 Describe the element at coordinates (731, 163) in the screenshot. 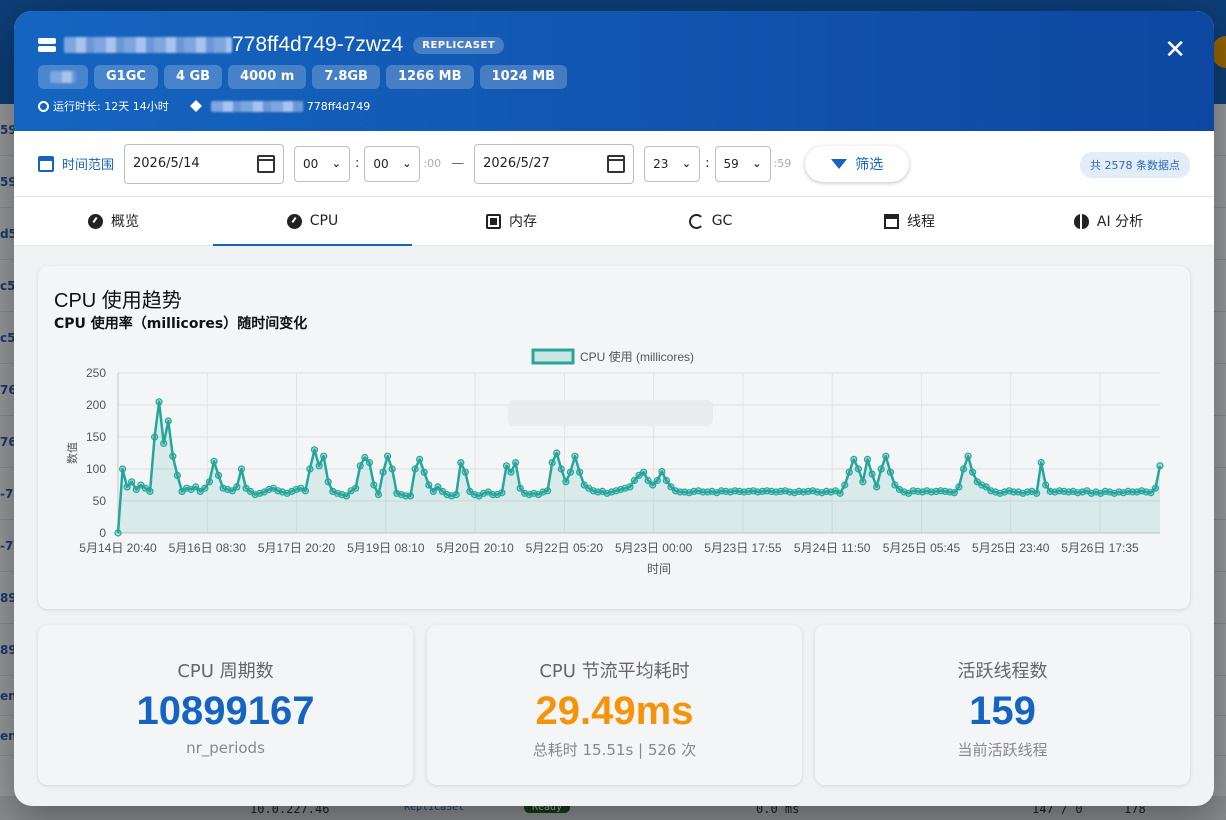

I see `end-minute-value: 59` at that location.